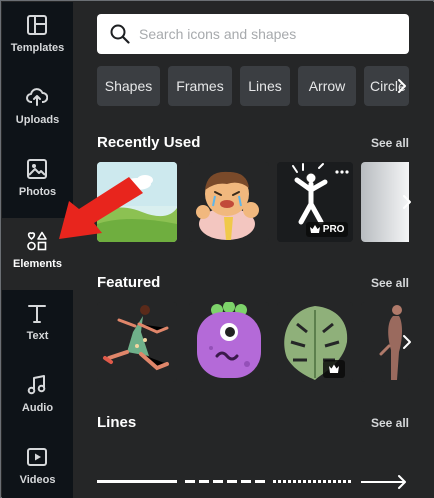  I want to click on pro-badge-label: PRO, so click(333, 229).